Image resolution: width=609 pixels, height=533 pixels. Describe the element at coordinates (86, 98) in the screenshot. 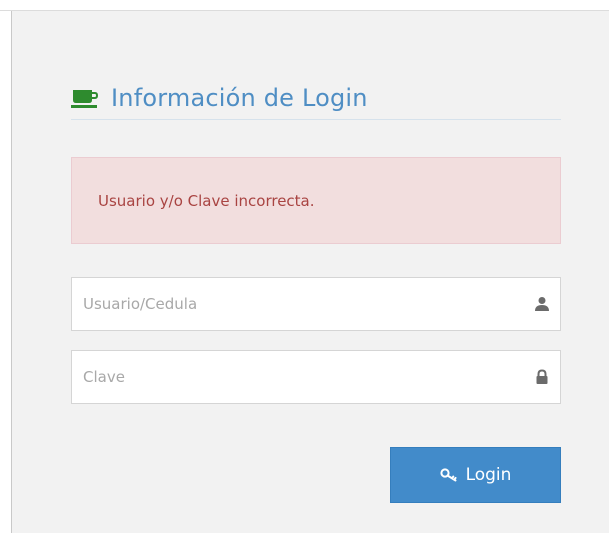

I see `coffee-cup-icon` at that location.